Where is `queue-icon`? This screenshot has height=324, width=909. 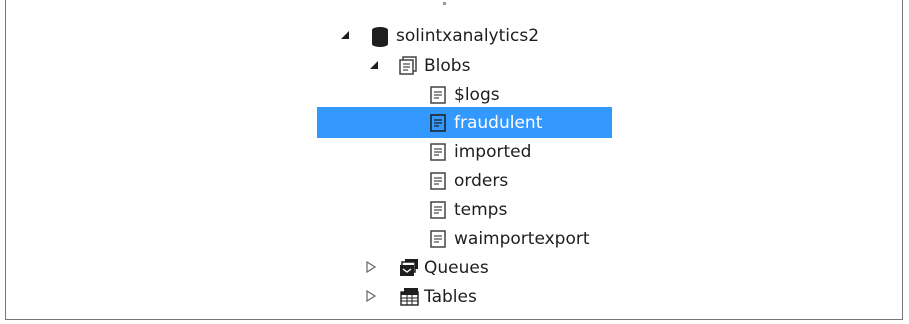
queue-icon is located at coordinates (408, 268).